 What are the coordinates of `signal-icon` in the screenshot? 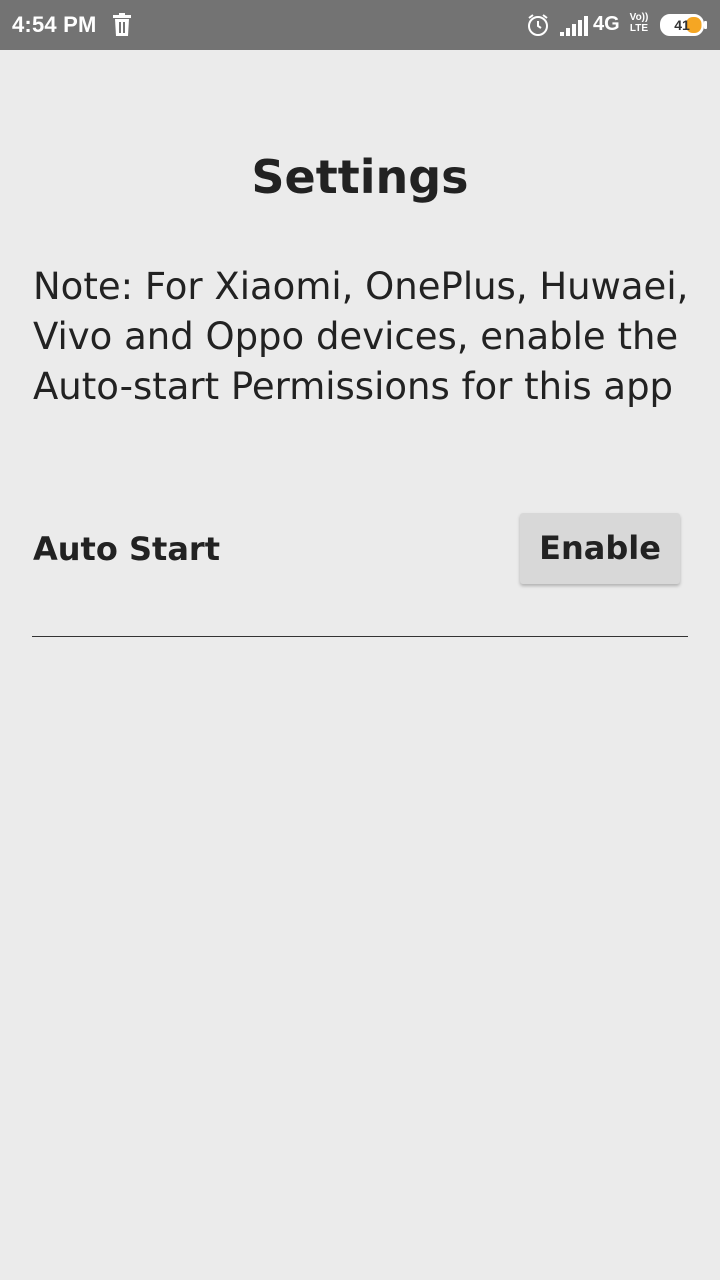 It's located at (575, 26).